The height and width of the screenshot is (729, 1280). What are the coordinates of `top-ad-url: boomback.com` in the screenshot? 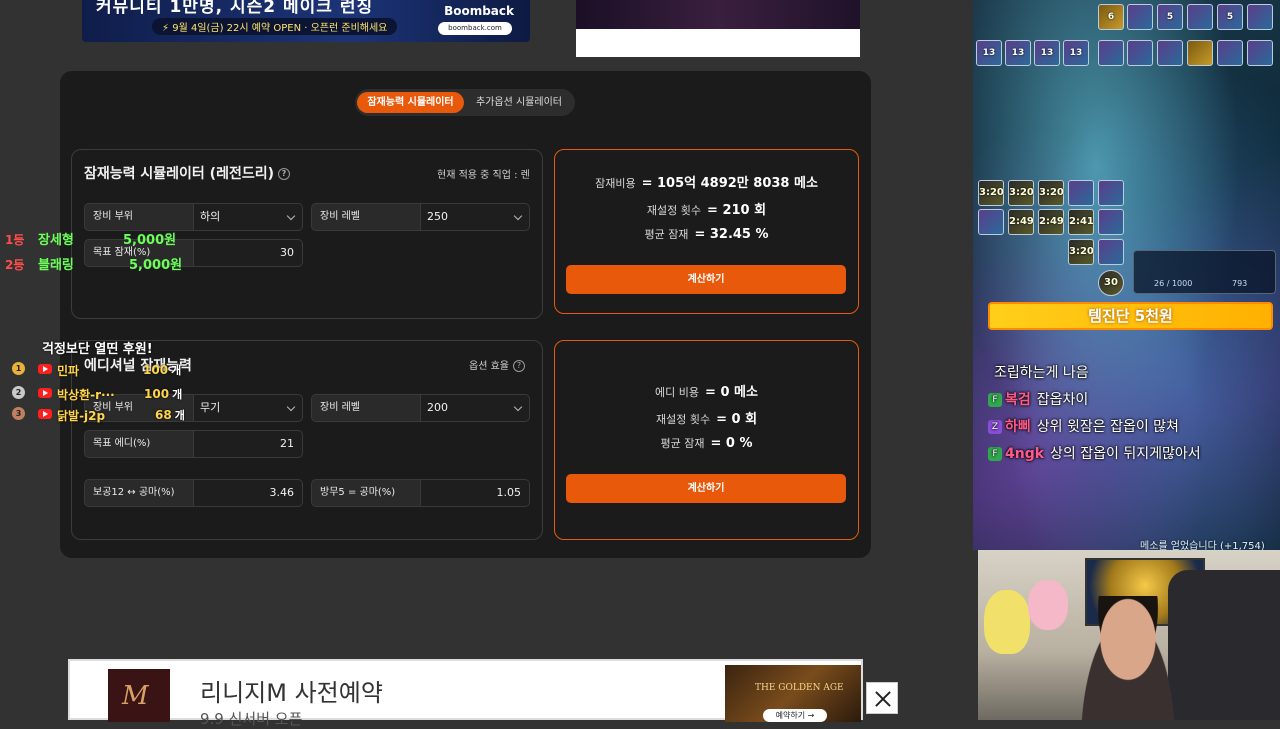 It's located at (475, 28).